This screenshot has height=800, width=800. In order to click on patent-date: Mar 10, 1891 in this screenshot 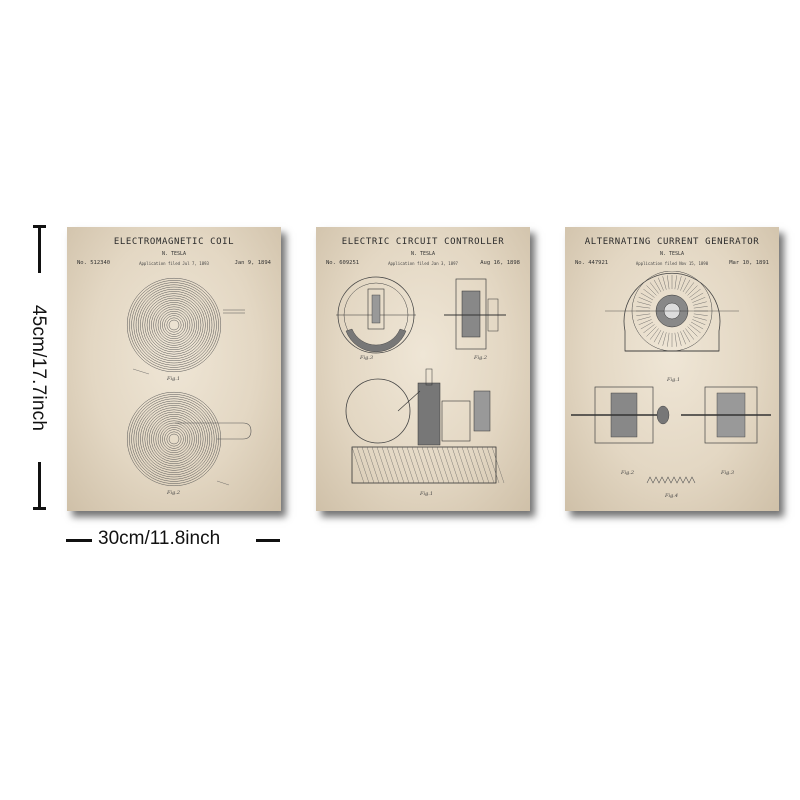, I will do `click(749, 263)`.